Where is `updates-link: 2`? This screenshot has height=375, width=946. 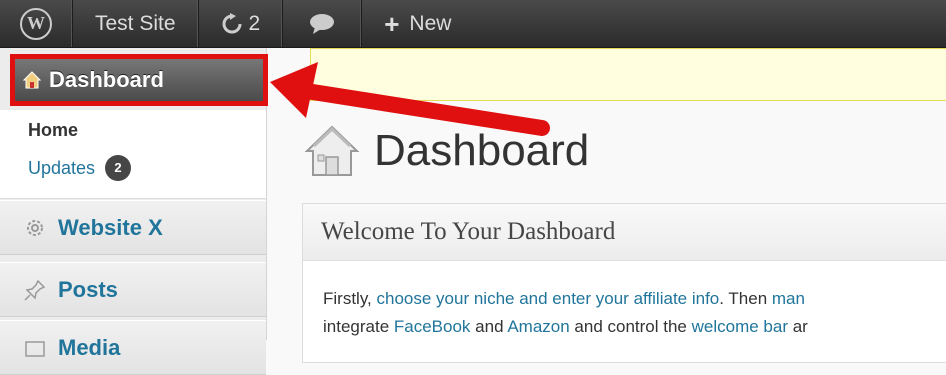
updates-link: 2 is located at coordinates (241, 23).